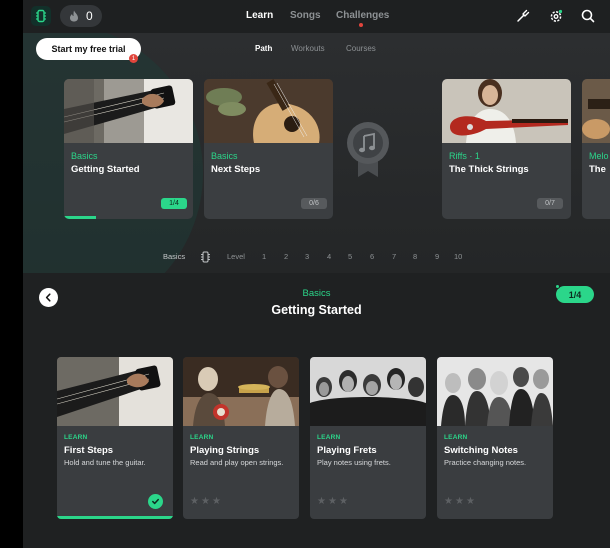 This screenshot has height=548, width=610. What do you see at coordinates (115, 391) in the screenshot?
I see `lesson-image-guitar-headstock` at bounding box center [115, 391].